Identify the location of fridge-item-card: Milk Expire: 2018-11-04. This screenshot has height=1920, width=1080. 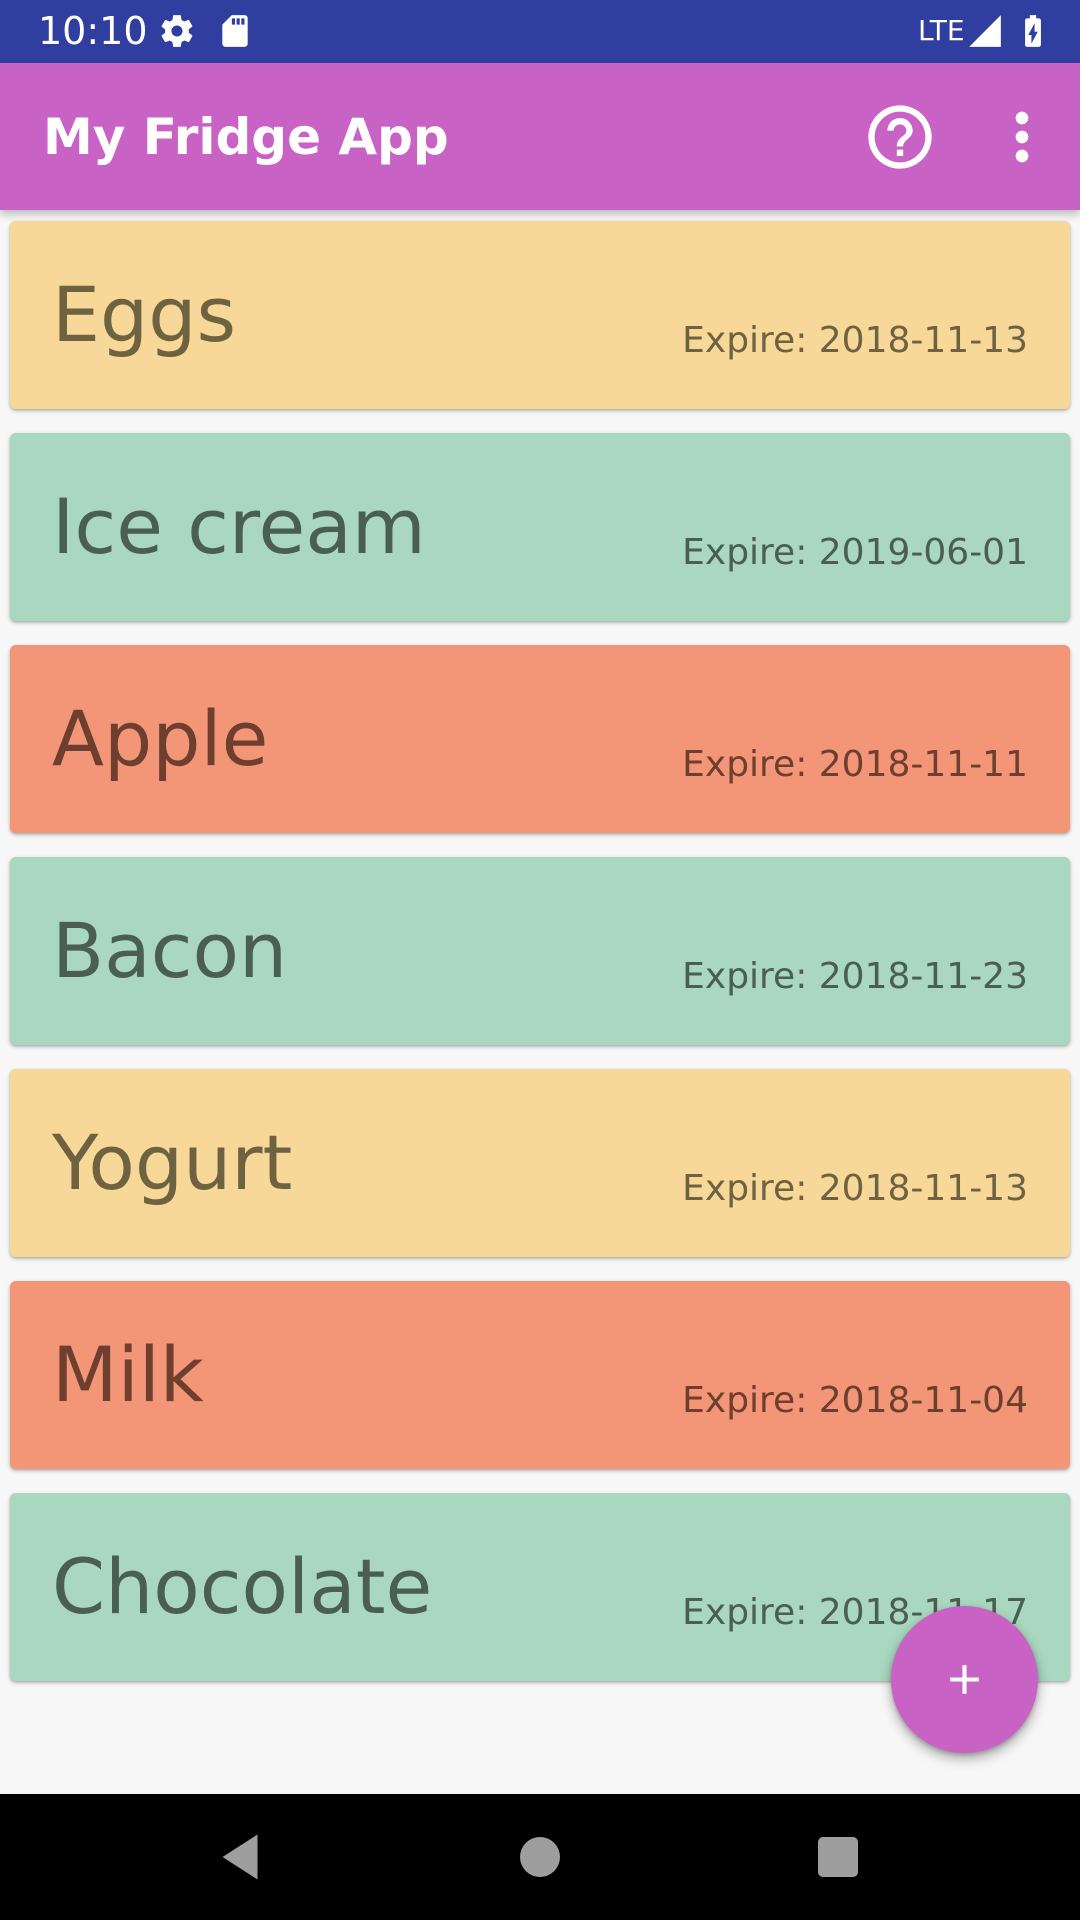
(540, 1375).